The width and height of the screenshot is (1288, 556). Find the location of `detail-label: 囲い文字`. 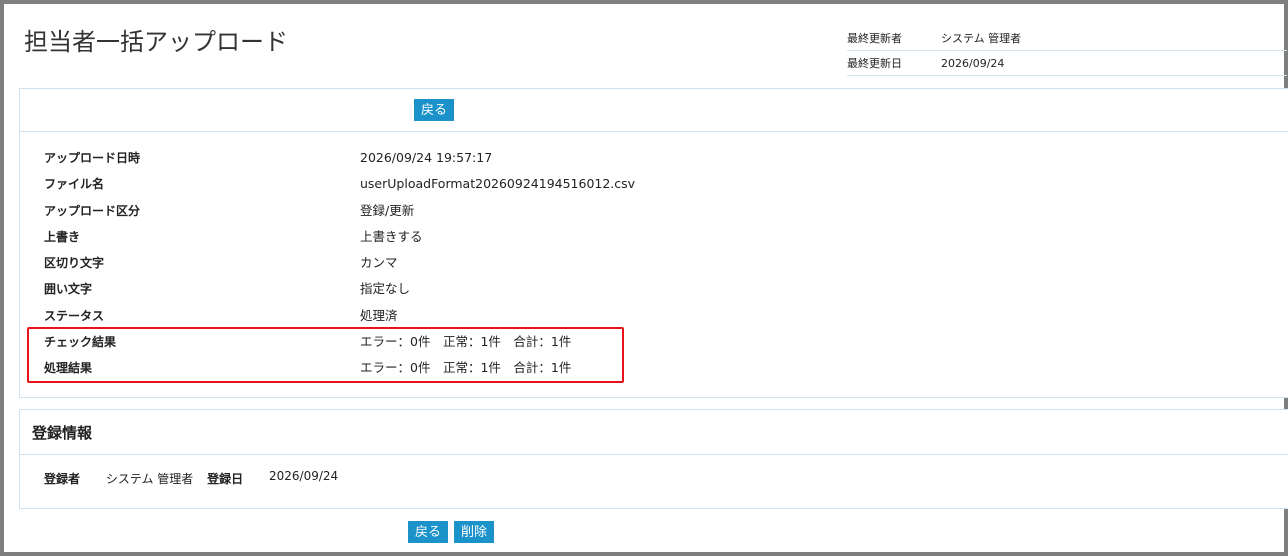

detail-label: 囲い文字 is located at coordinates (68, 289).